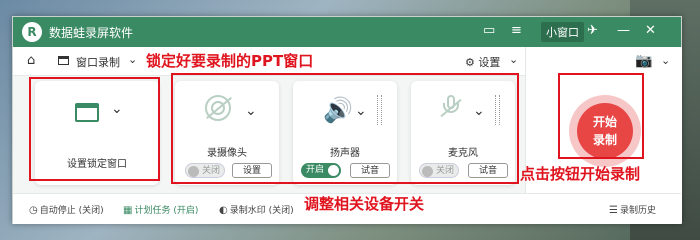 The width and height of the screenshot is (700, 240). What do you see at coordinates (94, 129) in the screenshot?
I see `highlight-window-card` at bounding box center [94, 129].